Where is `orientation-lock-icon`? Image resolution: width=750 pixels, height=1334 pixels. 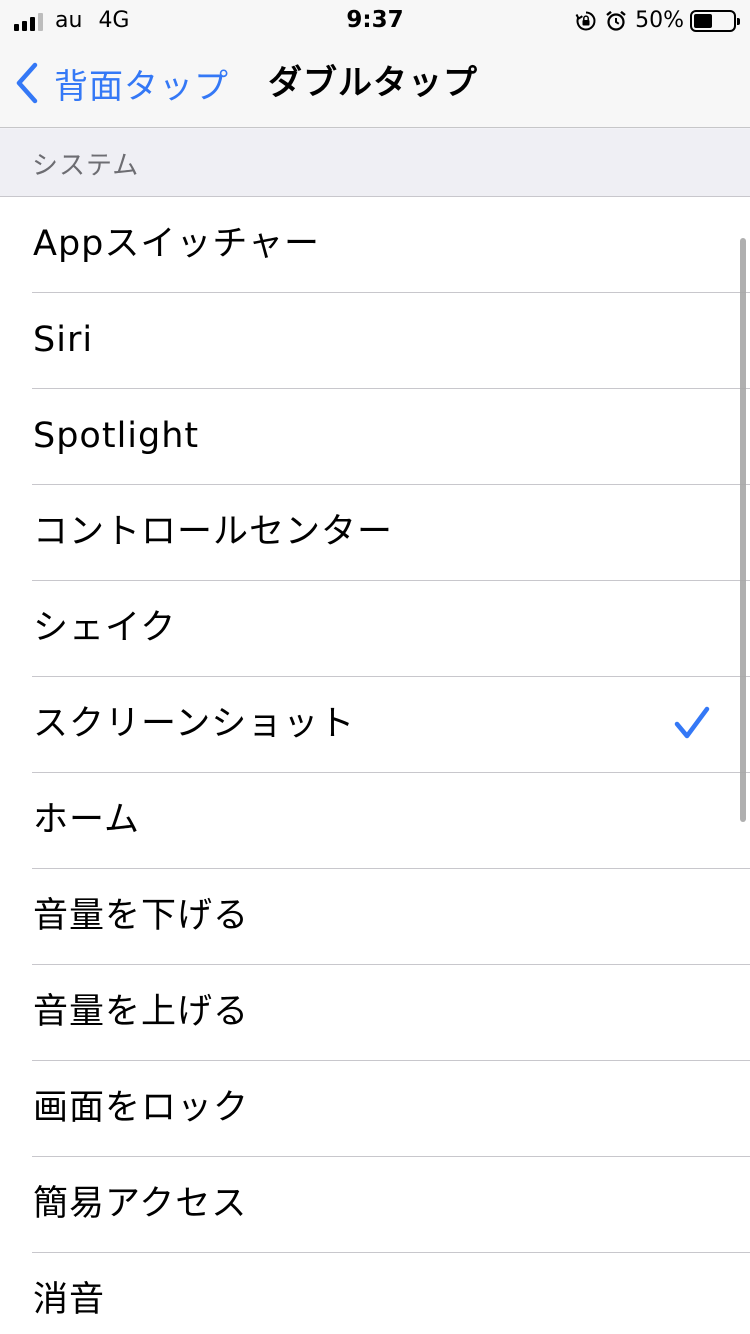 orientation-lock-icon is located at coordinates (585, 20).